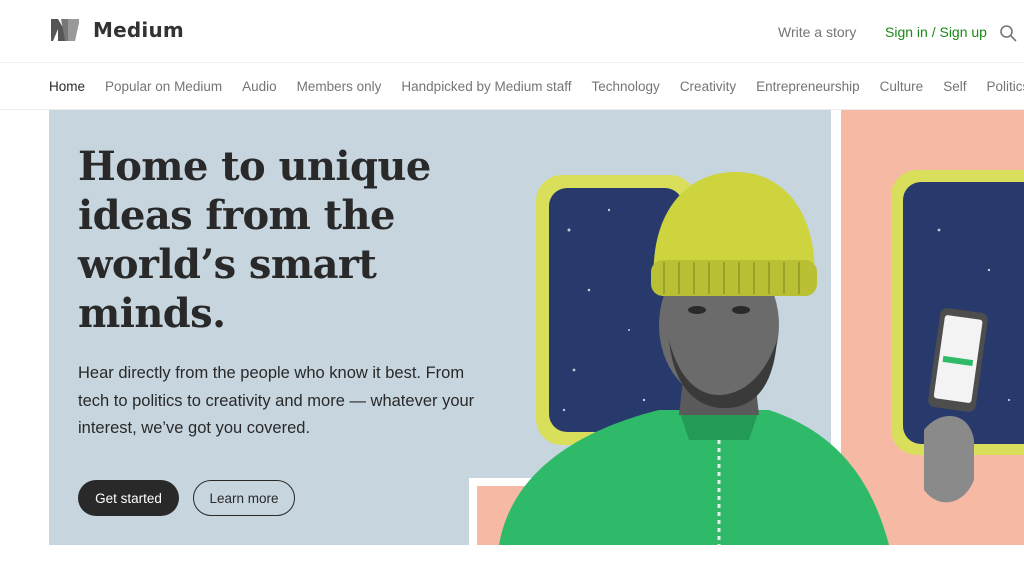 The image size is (1024, 575). What do you see at coordinates (138, 30) in the screenshot?
I see `brand-name: Medium` at bounding box center [138, 30].